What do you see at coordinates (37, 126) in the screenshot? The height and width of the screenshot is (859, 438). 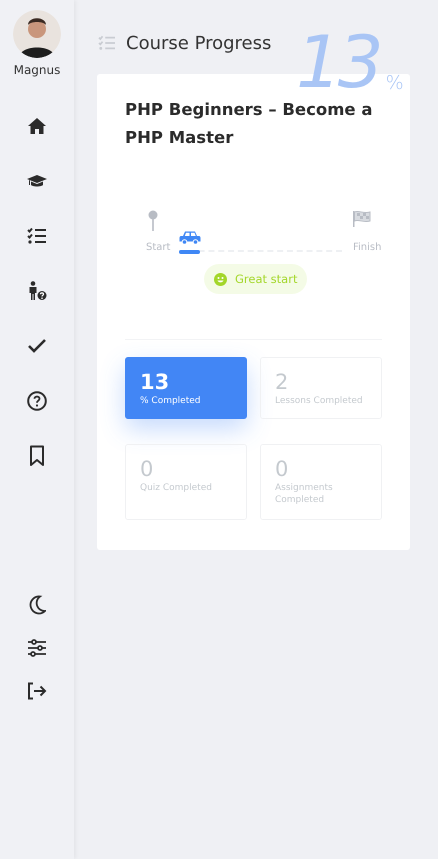 I see `home-icon` at bounding box center [37, 126].